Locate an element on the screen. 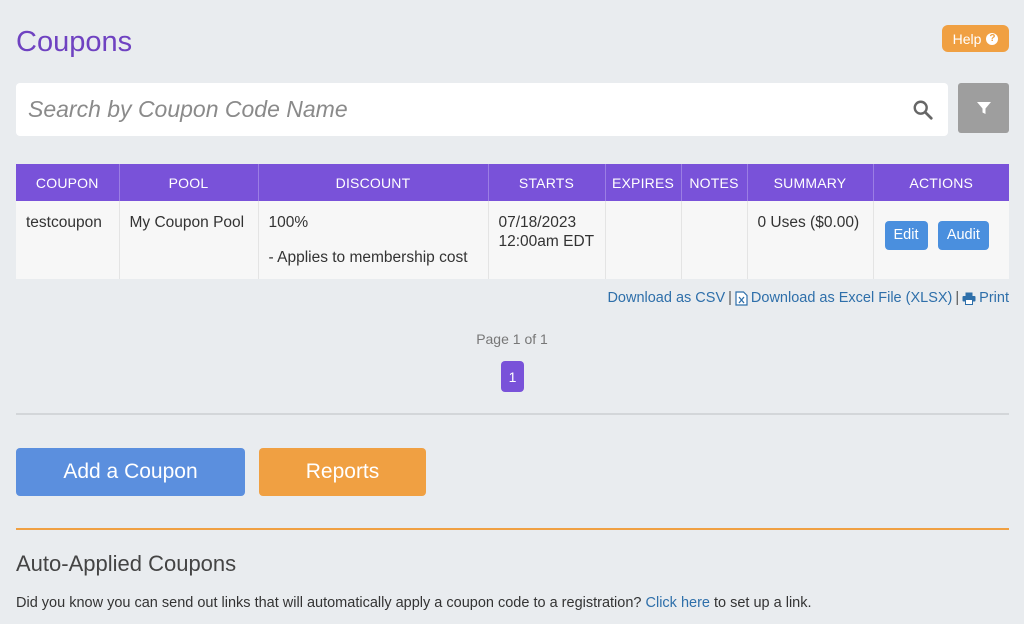  print-link: Print is located at coordinates (994, 298).